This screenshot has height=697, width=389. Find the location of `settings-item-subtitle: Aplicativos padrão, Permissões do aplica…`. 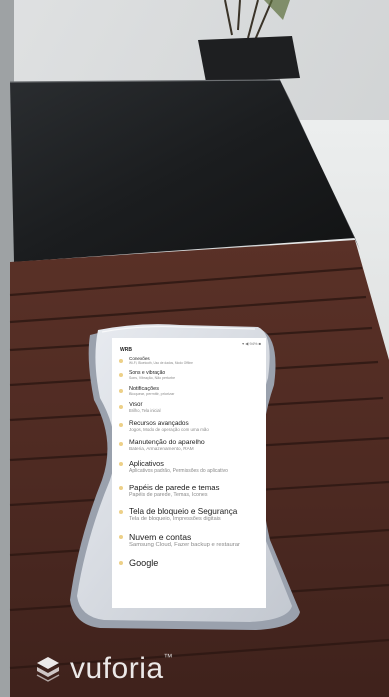

settings-item-subtitle: Aplicativos padrão, Permissões do aplica… is located at coordinates (178, 470).